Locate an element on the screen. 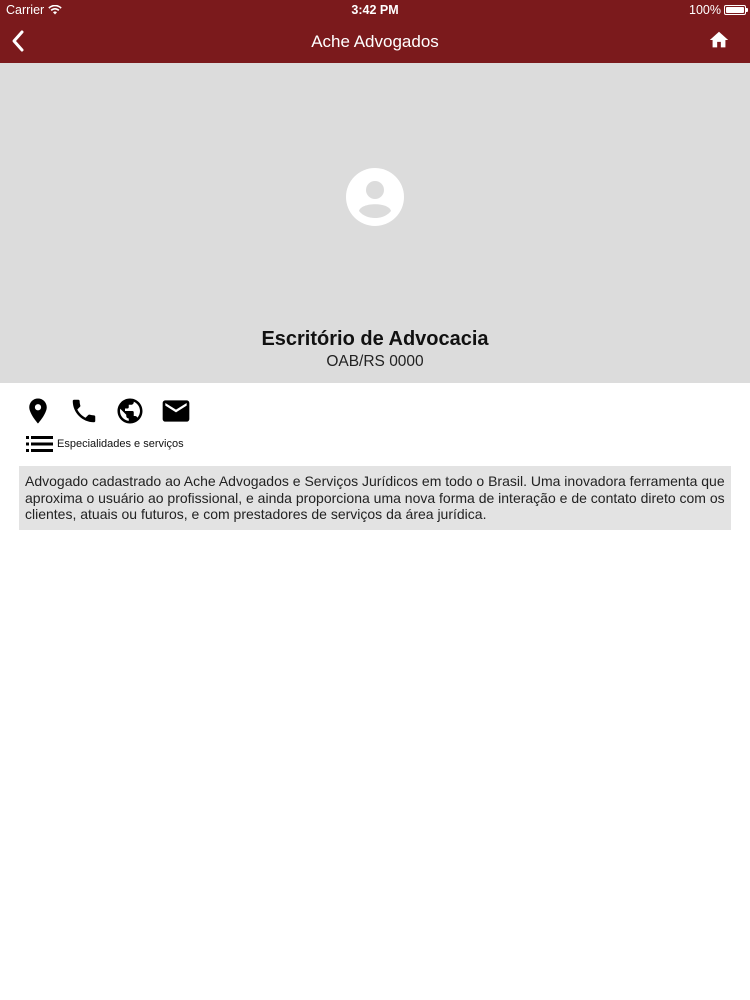  location-button is located at coordinates (38, 411).